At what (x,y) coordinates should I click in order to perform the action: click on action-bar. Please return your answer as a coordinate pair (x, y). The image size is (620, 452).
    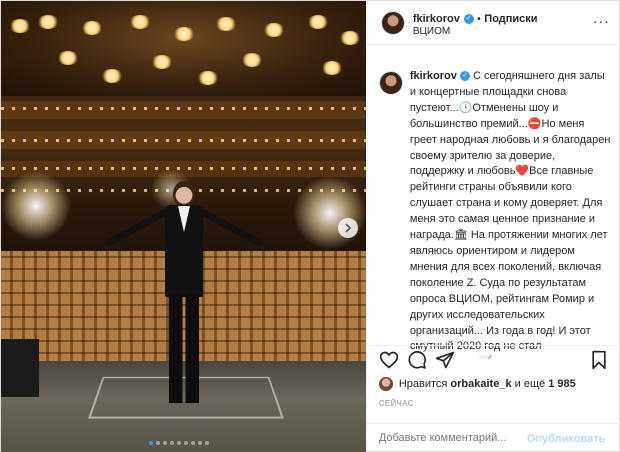
    Looking at the image, I should click on (493, 359).